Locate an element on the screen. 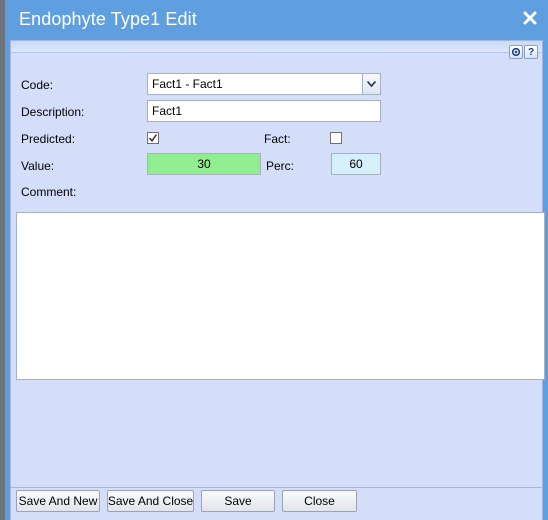 This screenshot has height=520, width=548. check-icon is located at coordinates (153, 138).